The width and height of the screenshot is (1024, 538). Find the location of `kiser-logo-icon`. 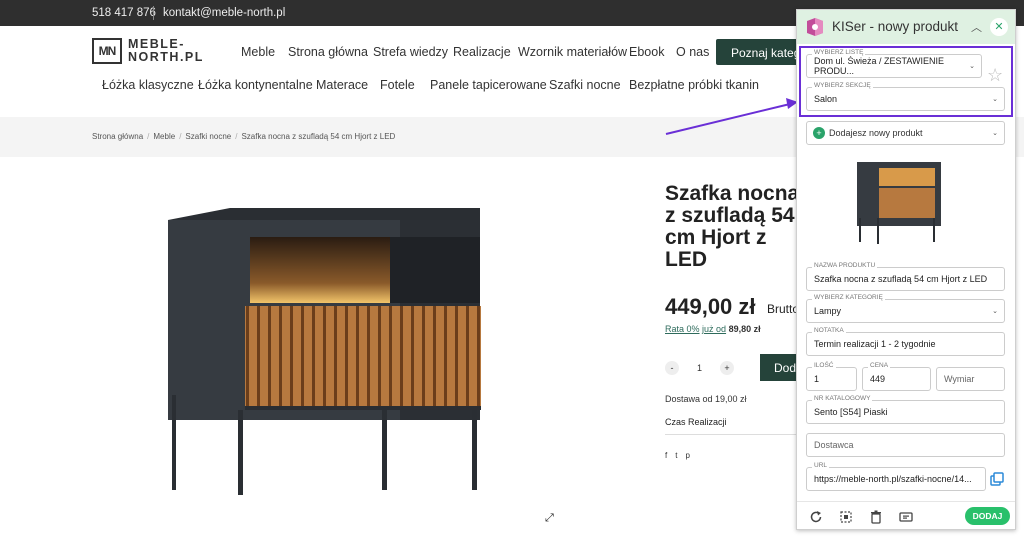

kiser-logo-icon is located at coordinates (815, 27).